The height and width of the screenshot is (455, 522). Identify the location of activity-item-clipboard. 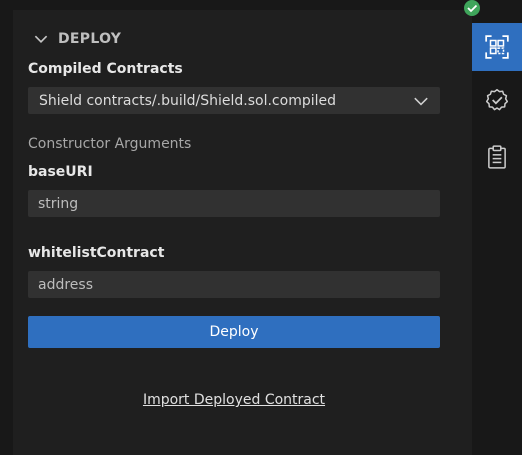
(497, 157).